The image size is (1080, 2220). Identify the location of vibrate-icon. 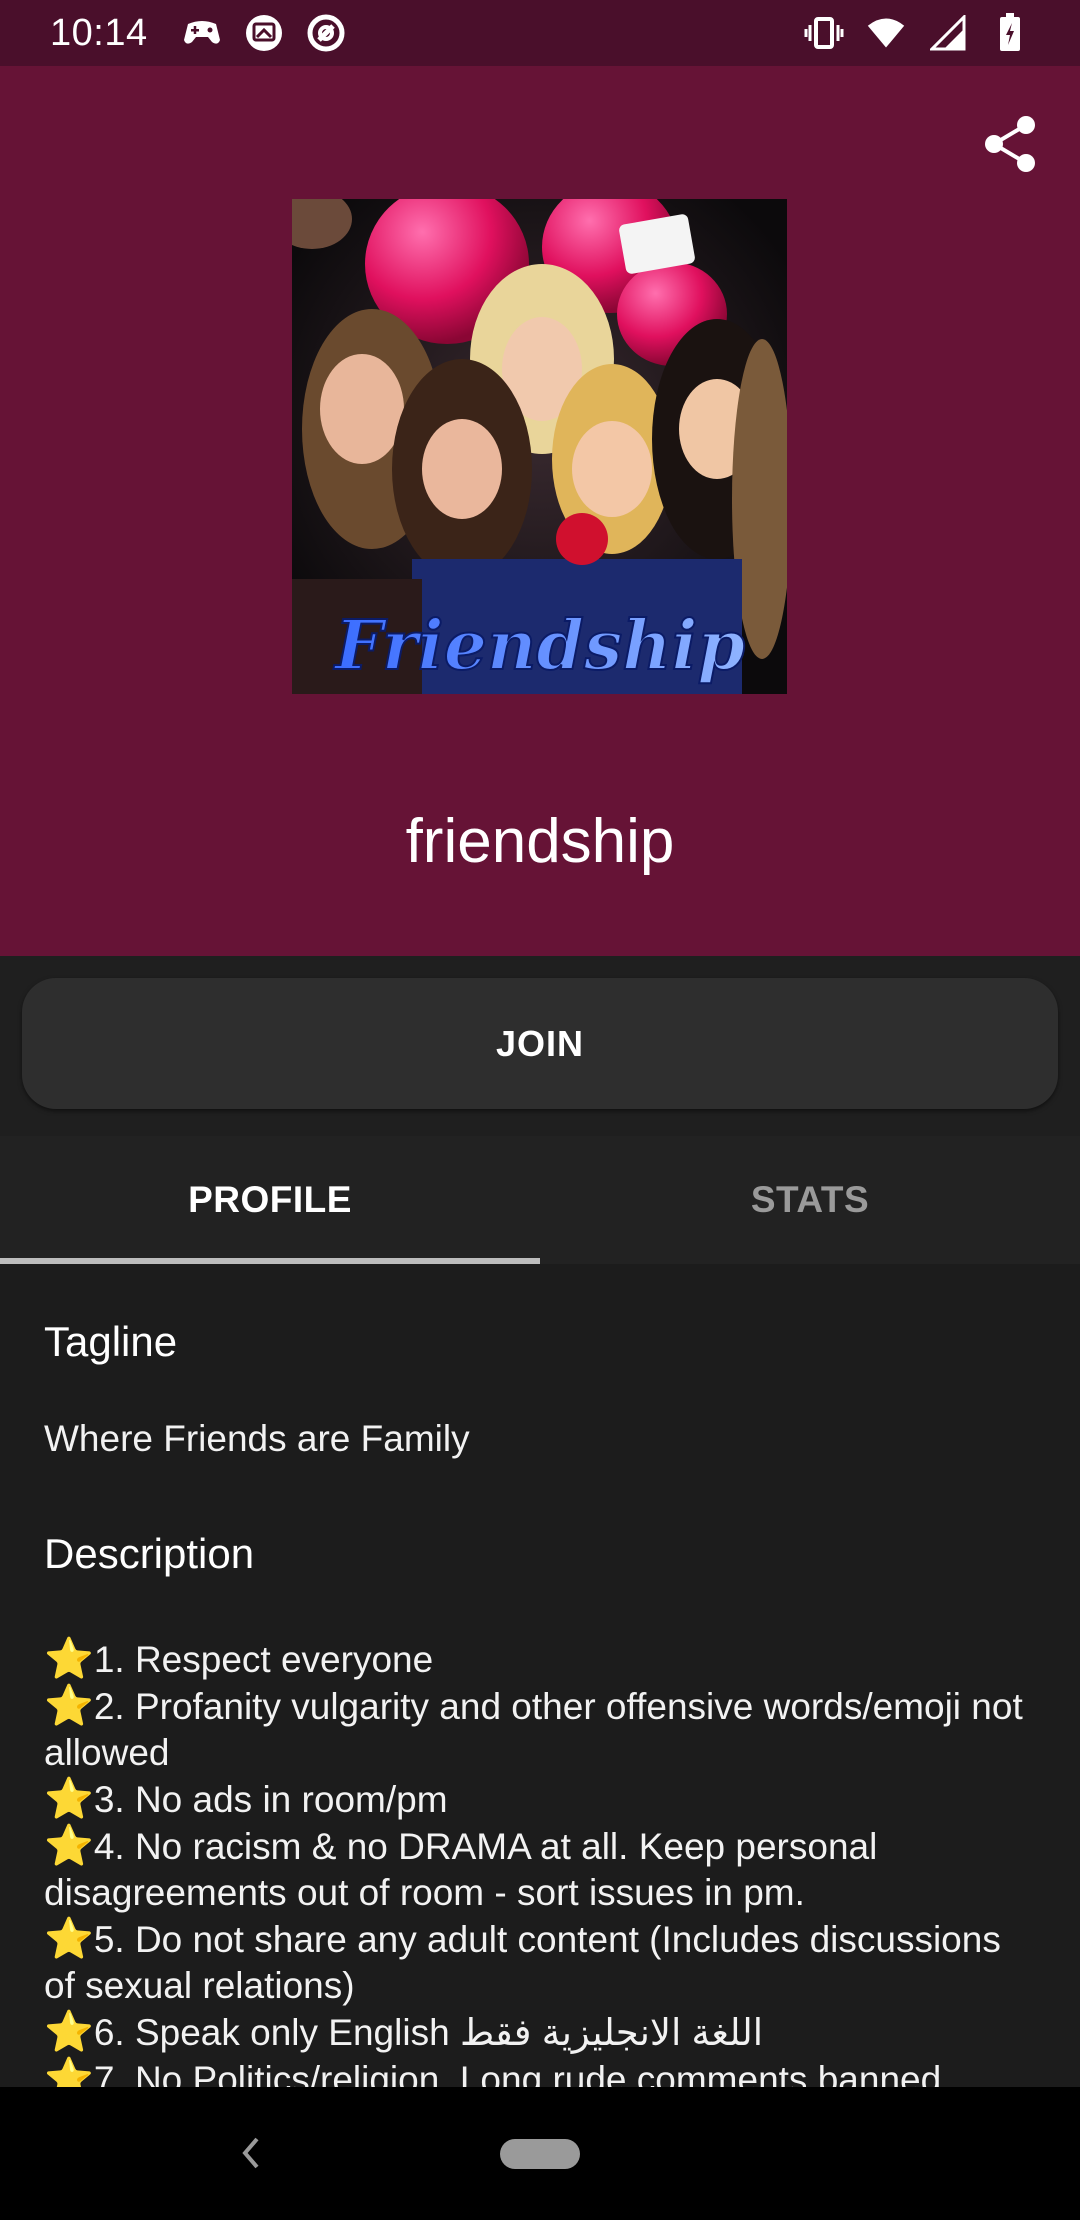
(824, 33).